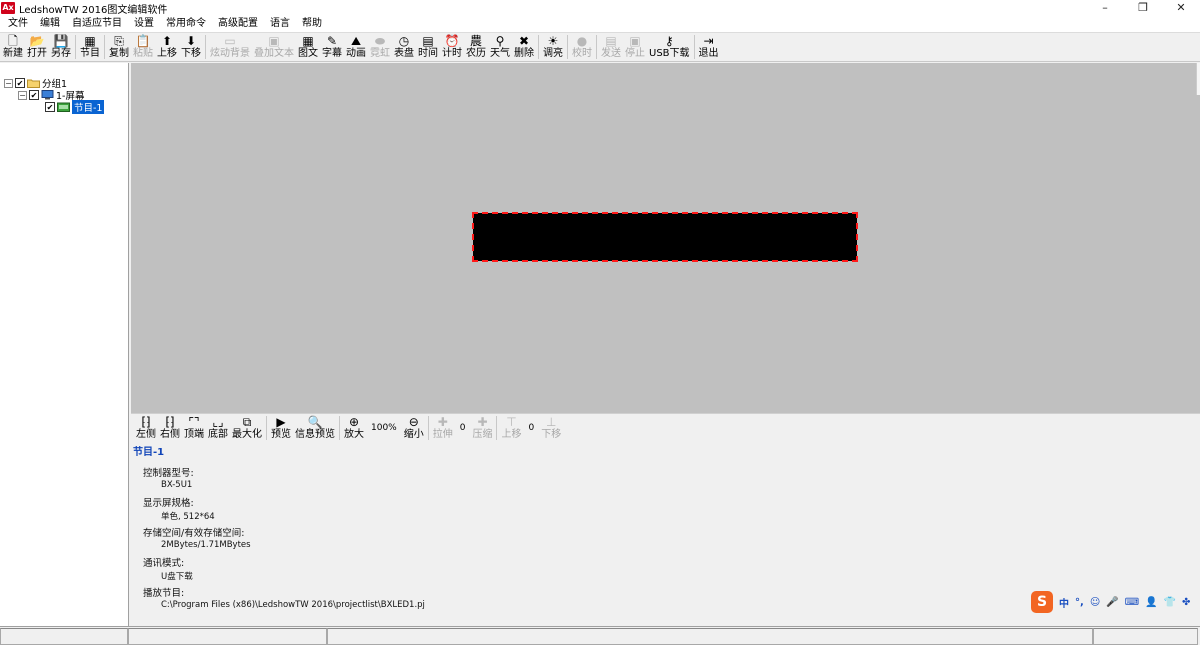 This screenshot has height=645, width=1200. Describe the element at coordinates (13, 53) in the screenshot. I see `new-file-label: 新建` at that location.